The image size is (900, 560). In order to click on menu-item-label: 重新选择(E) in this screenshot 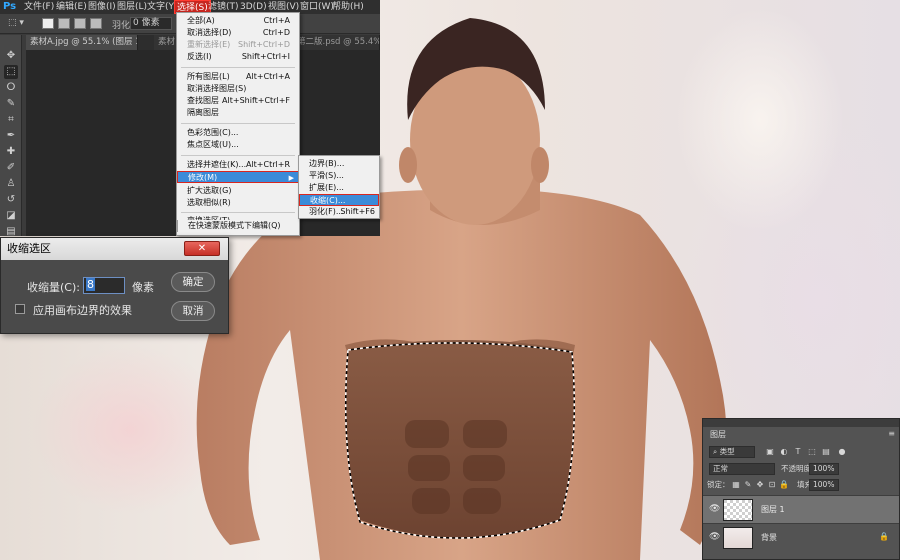, I will do `click(209, 44)`.